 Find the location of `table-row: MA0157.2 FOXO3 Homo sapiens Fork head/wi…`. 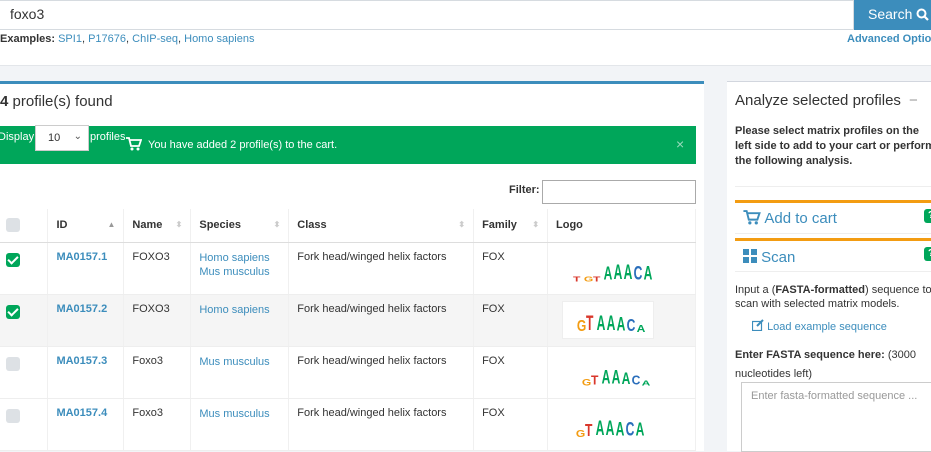

table-row: MA0157.2 FOXO3 Homo sapiens Fork head/wi… is located at coordinates (348, 320).